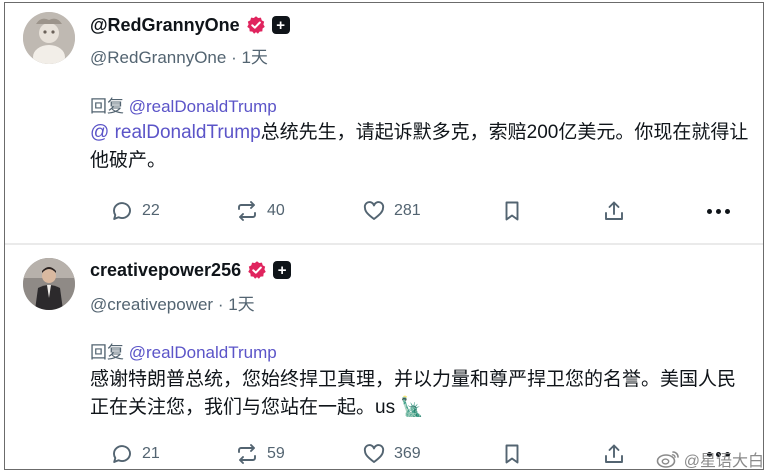  I want to click on author-row: @RedGrannyOne +, so click(190, 25).